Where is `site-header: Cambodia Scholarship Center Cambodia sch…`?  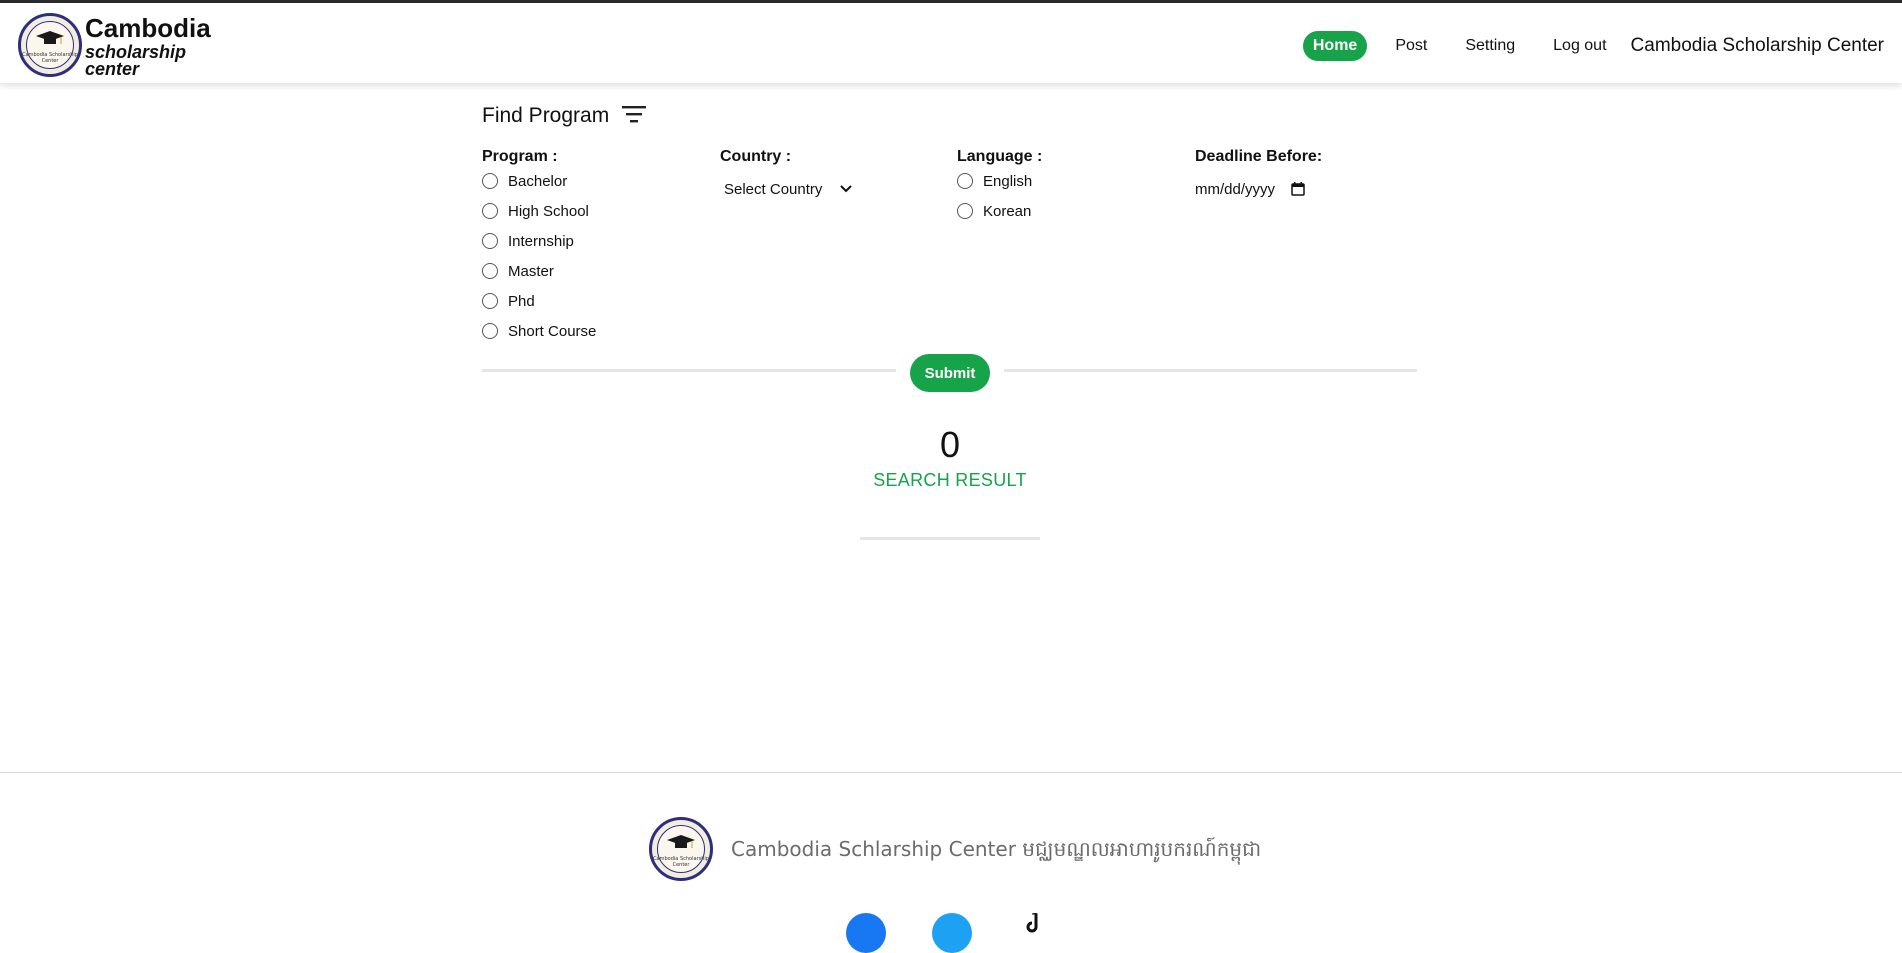 site-header: Cambodia Scholarship Center Cambodia sch… is located at coordinates (951, 43).